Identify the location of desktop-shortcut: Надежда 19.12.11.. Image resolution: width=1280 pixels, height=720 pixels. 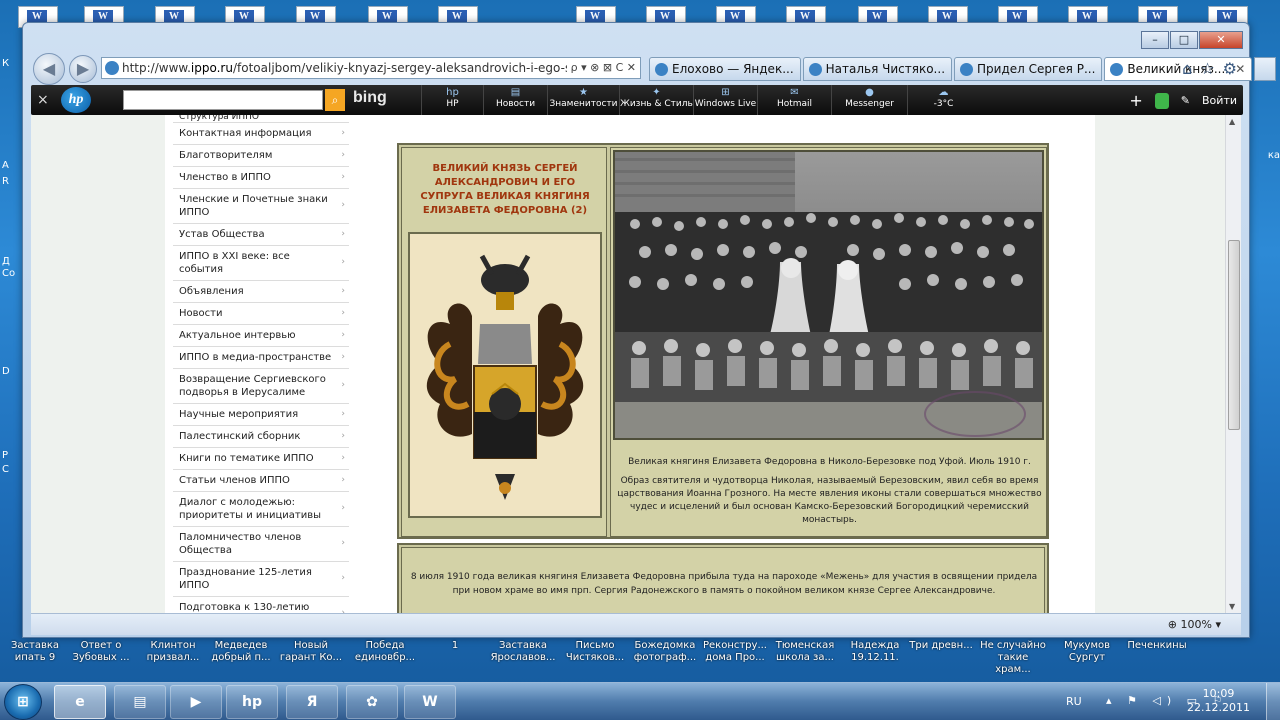
(875, 652).